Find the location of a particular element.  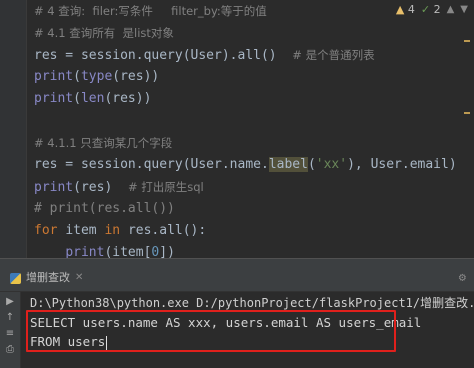

code-token: label is located at coordinates (288, 164).